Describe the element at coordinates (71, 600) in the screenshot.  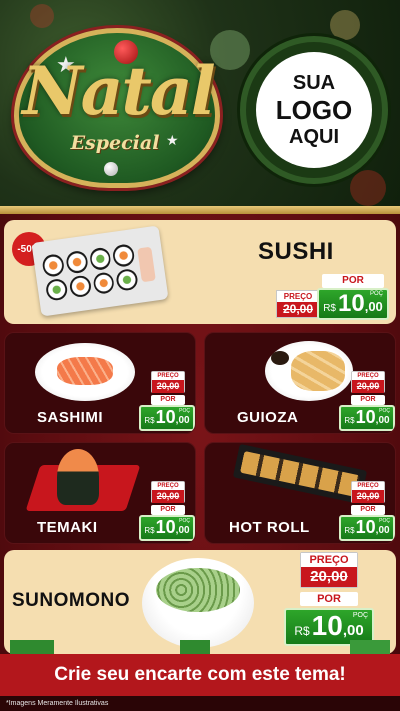
I see `product-name: SUNOMONO` at that location.